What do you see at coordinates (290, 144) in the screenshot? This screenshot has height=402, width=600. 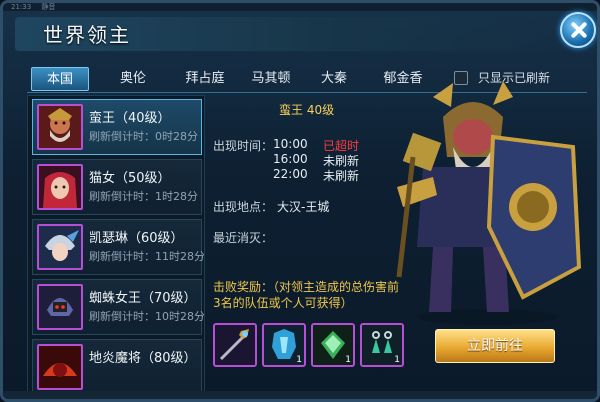 I see `appear-time-1: 10:00` at bounding box center [290, 144].